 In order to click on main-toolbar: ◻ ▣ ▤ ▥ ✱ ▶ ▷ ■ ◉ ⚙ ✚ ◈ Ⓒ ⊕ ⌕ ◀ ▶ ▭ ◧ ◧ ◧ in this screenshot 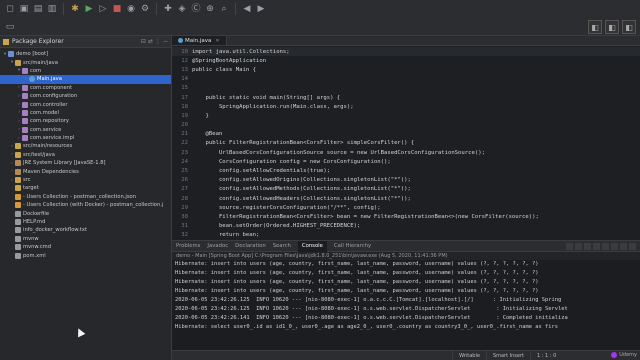, I will do `click(320, 18)`.